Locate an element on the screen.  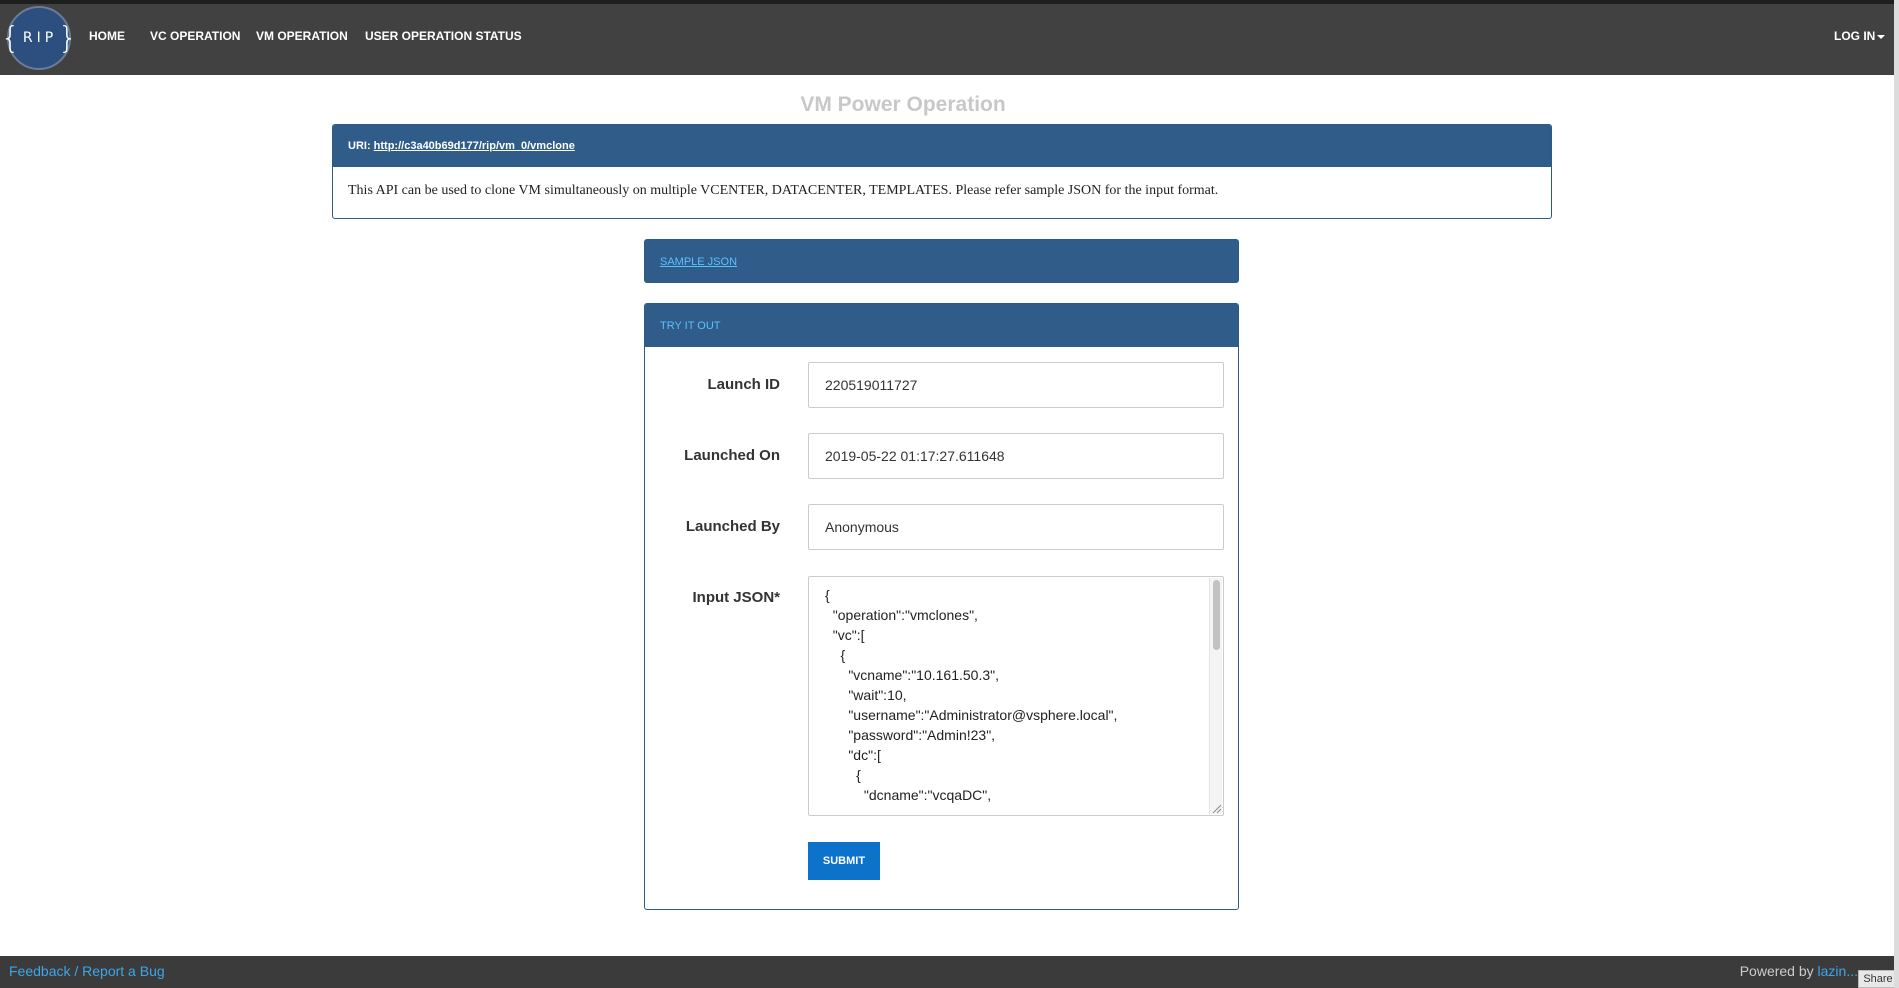
try-it-out-header: TRY IT OUT is located at coordinates (941, 325).